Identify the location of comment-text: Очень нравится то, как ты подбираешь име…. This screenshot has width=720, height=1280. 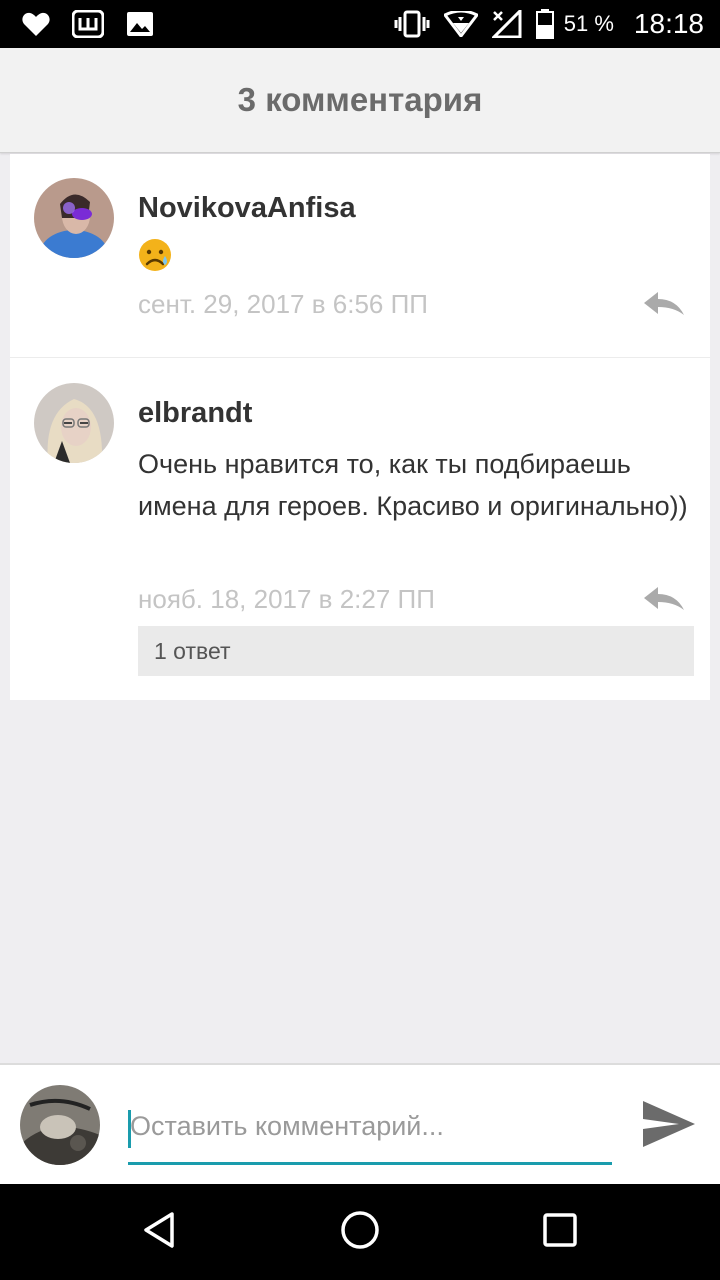
(413, 485).